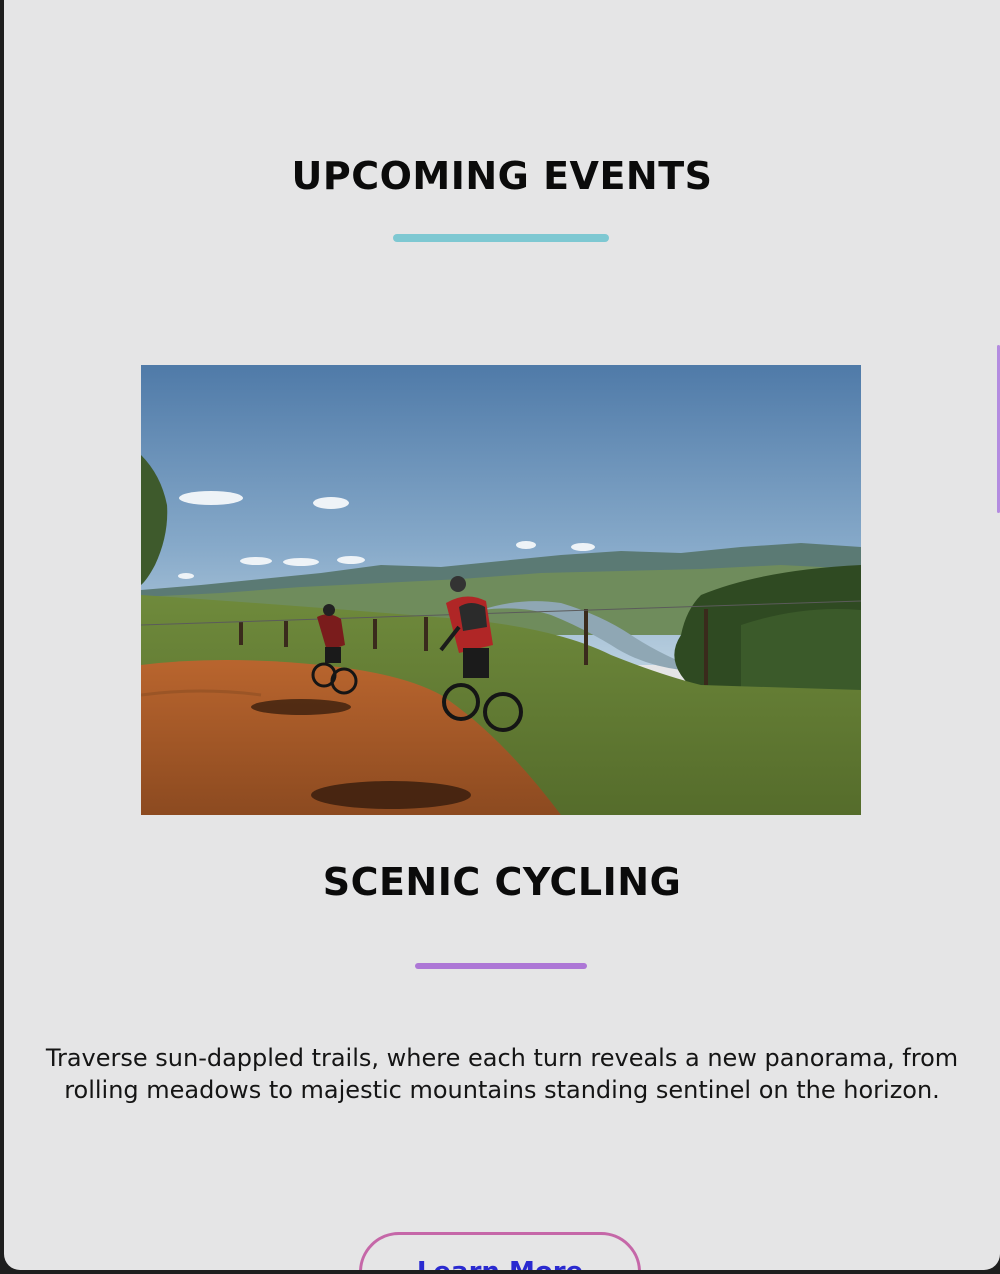 This screenshot has height=1274, width=1000. What do you see at coordinates (500, 1251) in the screenshot?
I see `learn-more-button: Learn More` at bounding box center [500, 1251].